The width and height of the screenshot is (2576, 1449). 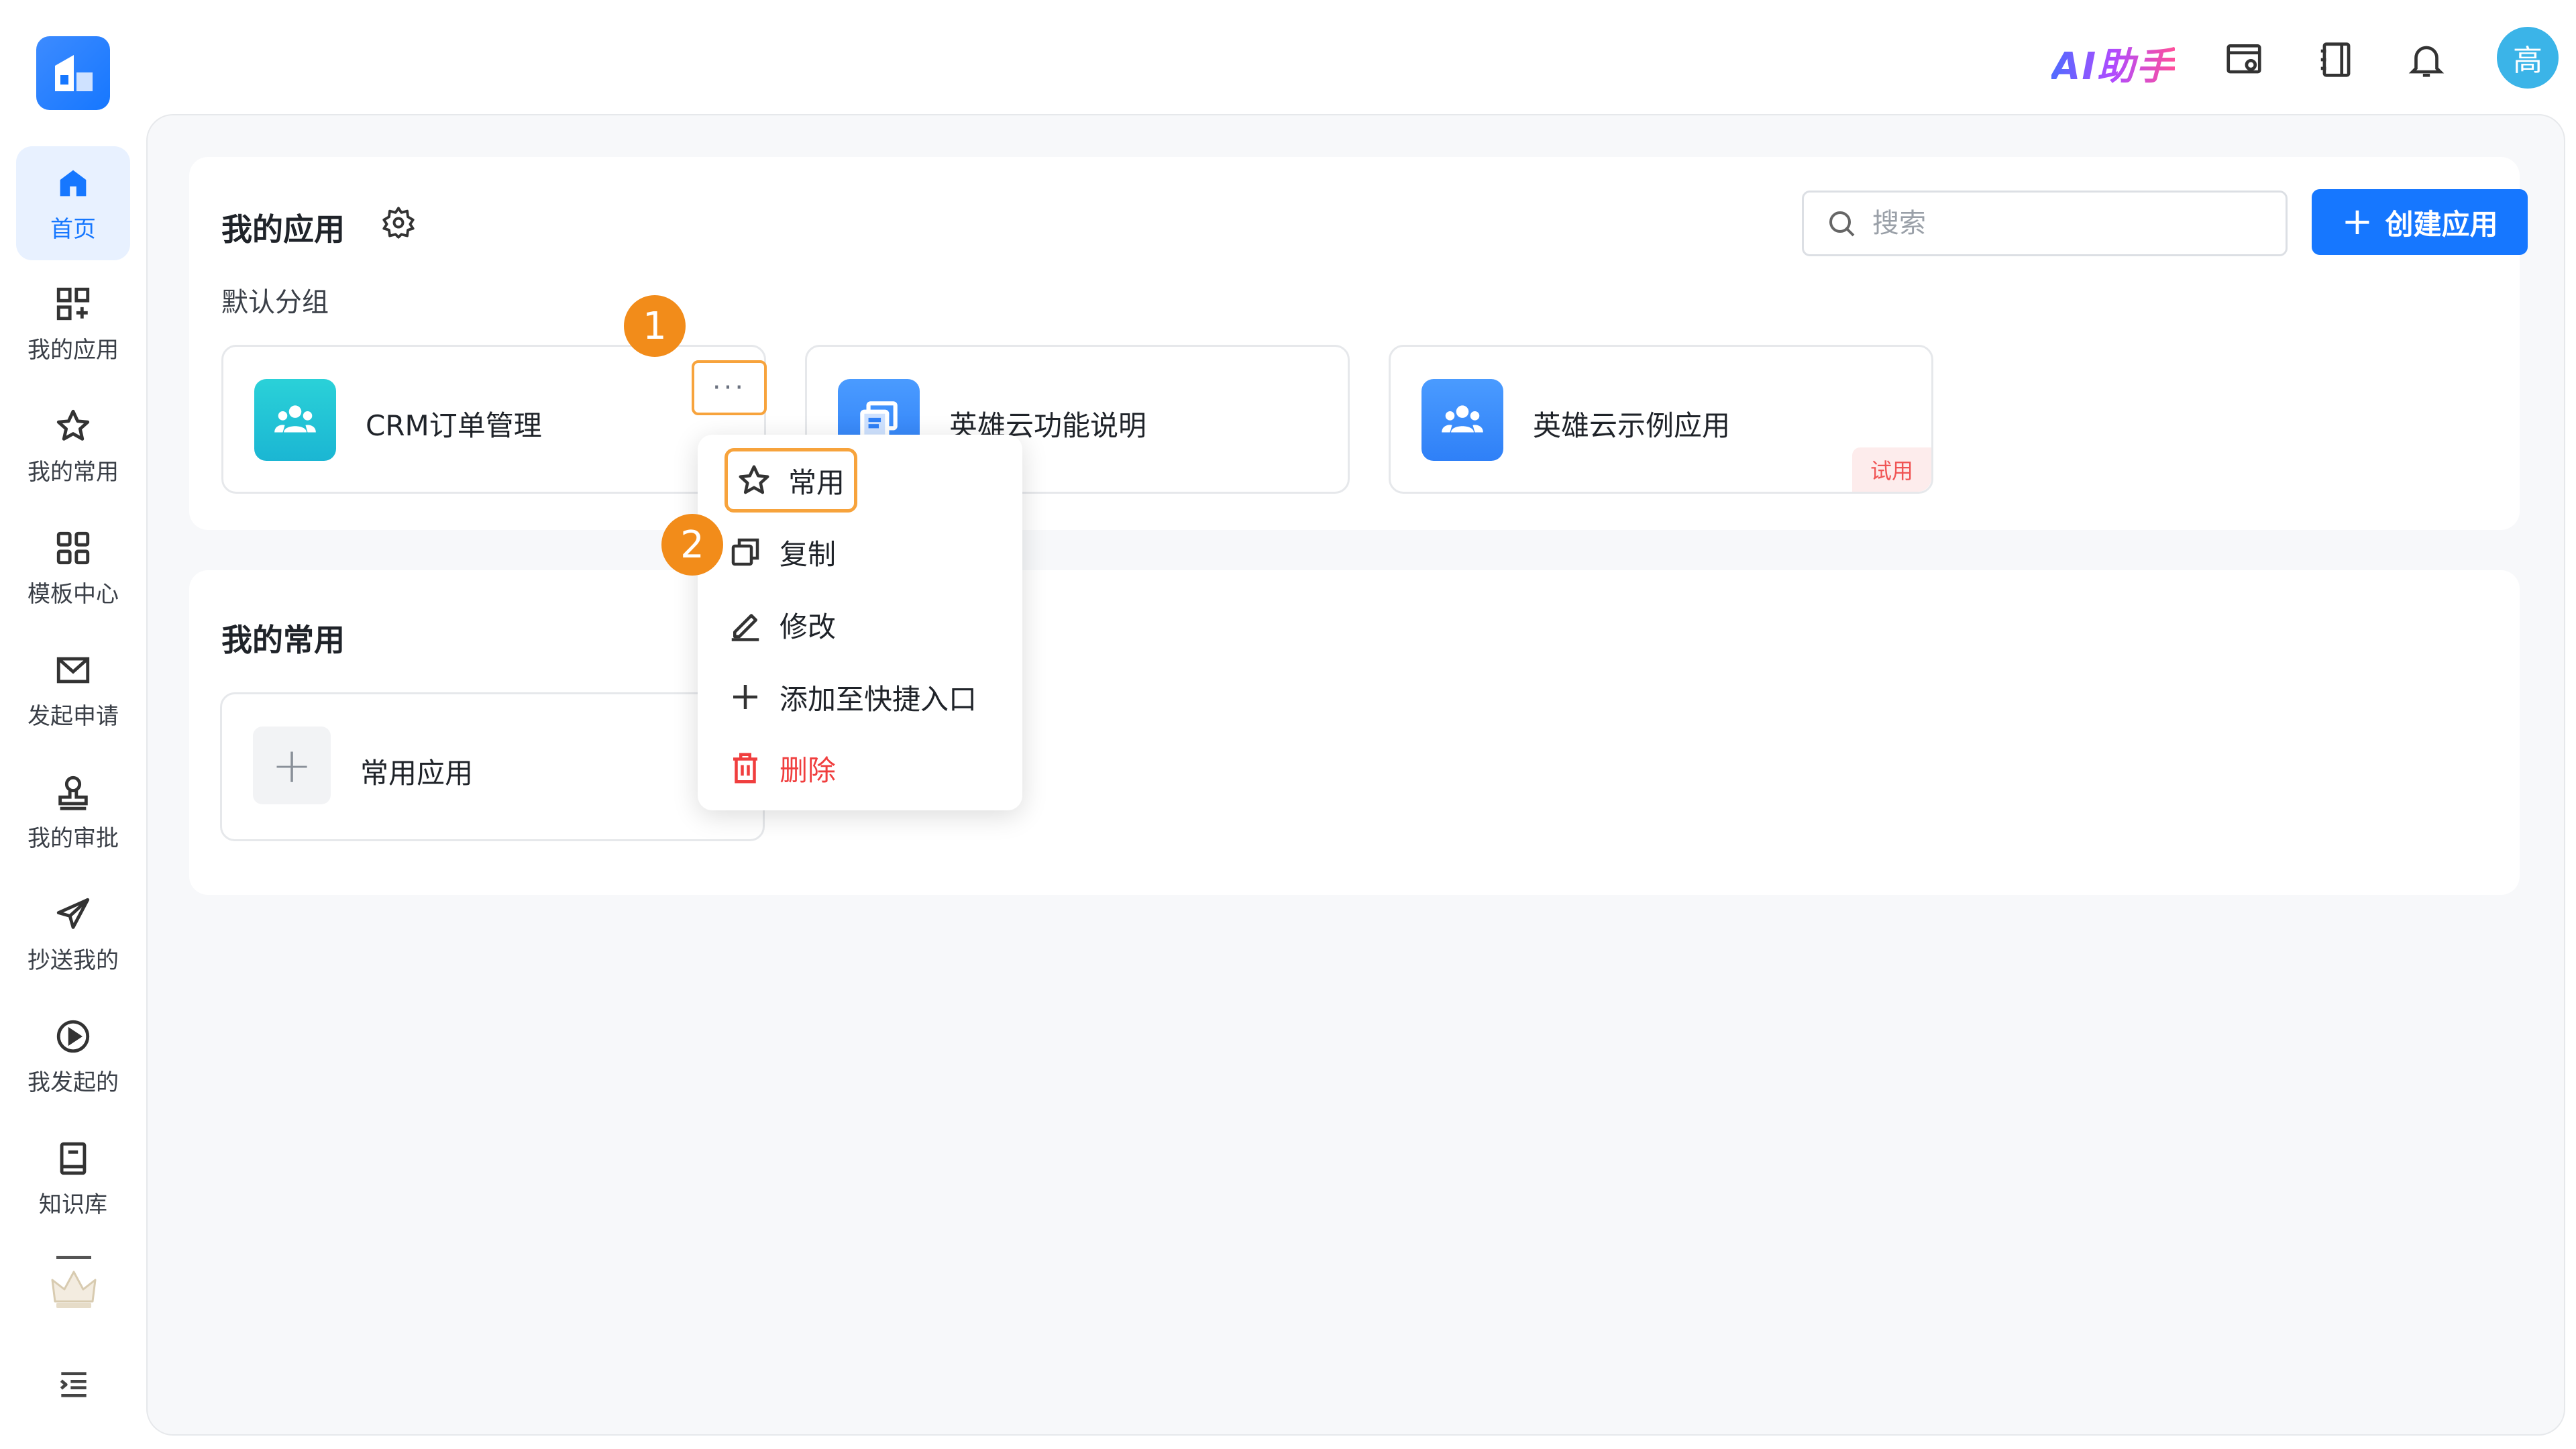 I want to click on sidebar-item-label: 我的常用, so click(x=73, y=472).